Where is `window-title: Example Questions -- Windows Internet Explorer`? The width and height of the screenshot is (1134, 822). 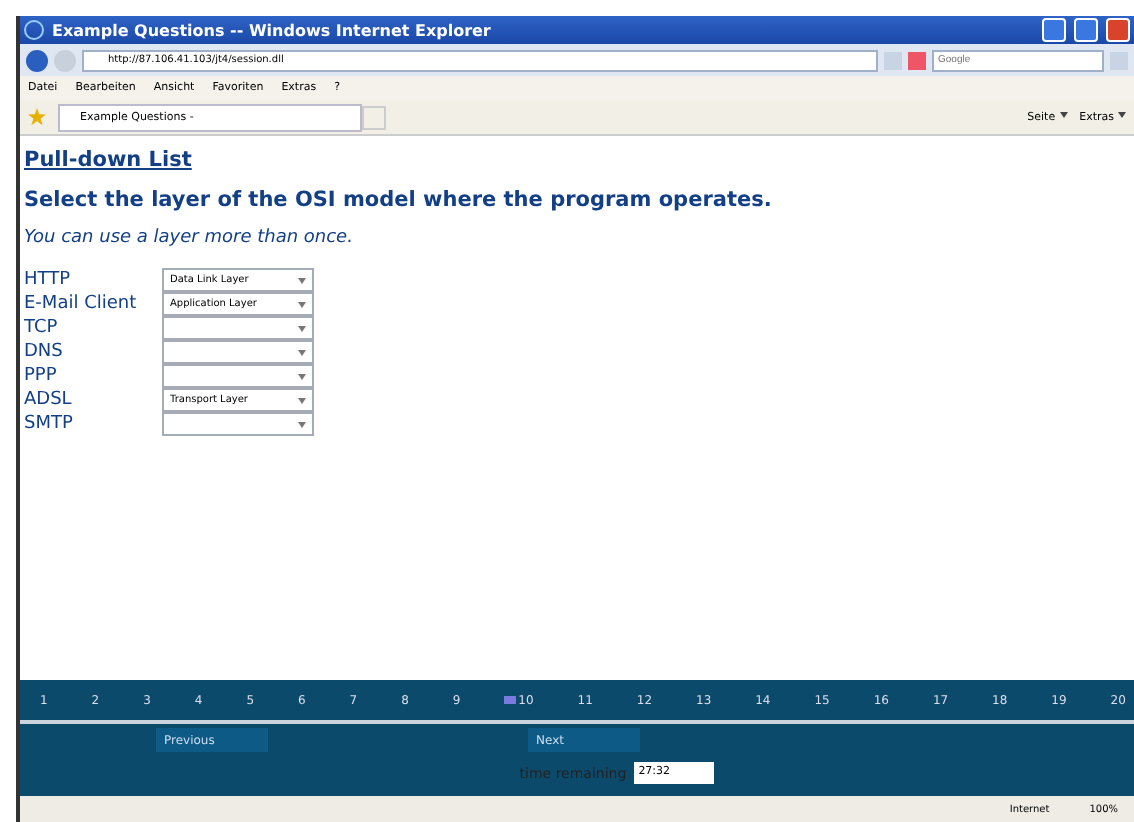 window-title: Example Questions -- Windows Internet Explorer is located at coordinates (272, 30).